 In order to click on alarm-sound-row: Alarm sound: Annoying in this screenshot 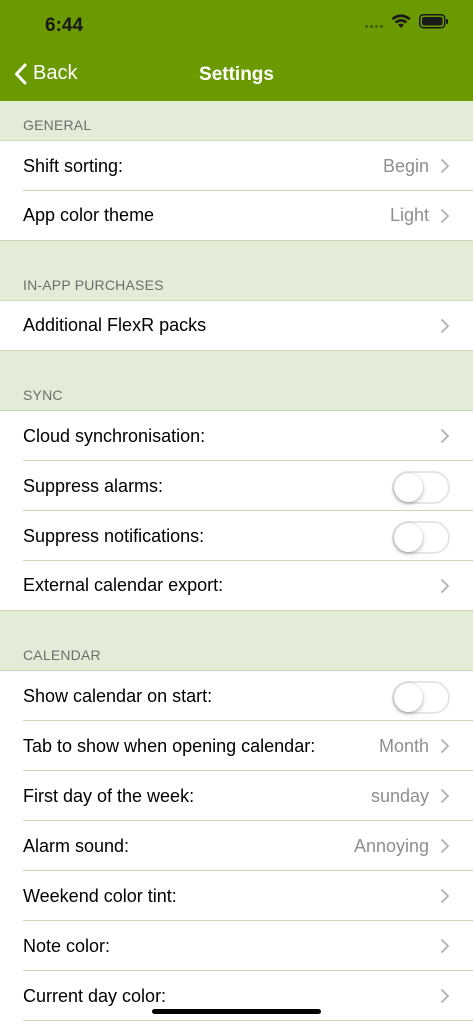, I will do `click(236, 846)`.